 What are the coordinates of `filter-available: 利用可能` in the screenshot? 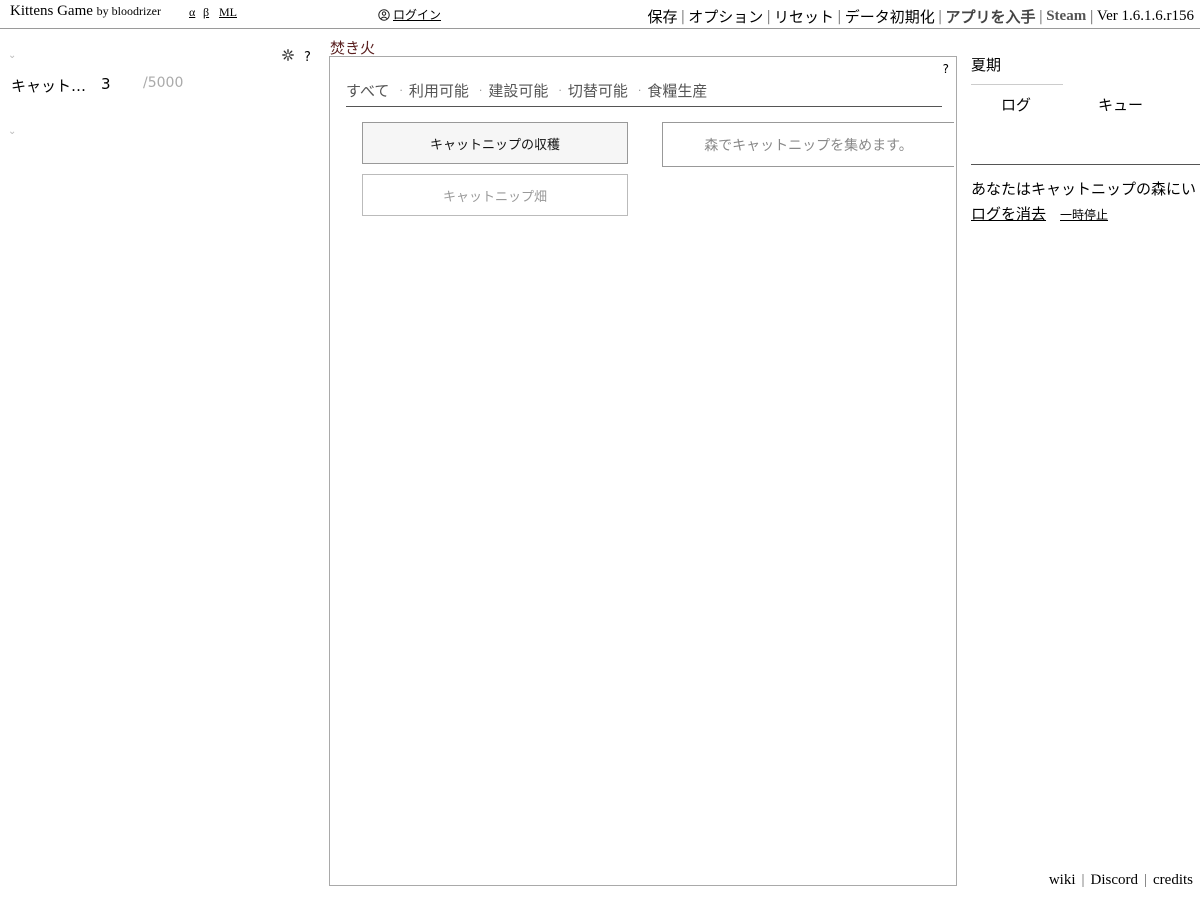 It's located at (439, 90).